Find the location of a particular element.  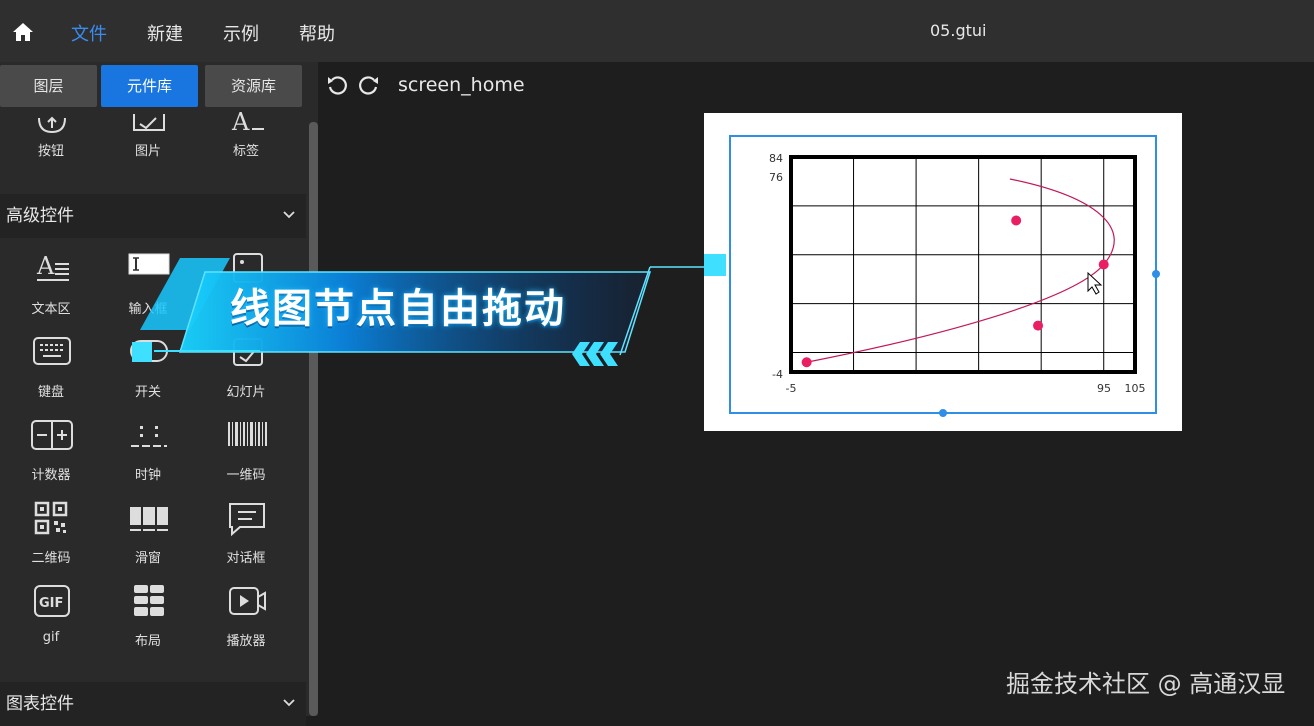

component-clock: 时钟 is located at coordinates (148, 456).